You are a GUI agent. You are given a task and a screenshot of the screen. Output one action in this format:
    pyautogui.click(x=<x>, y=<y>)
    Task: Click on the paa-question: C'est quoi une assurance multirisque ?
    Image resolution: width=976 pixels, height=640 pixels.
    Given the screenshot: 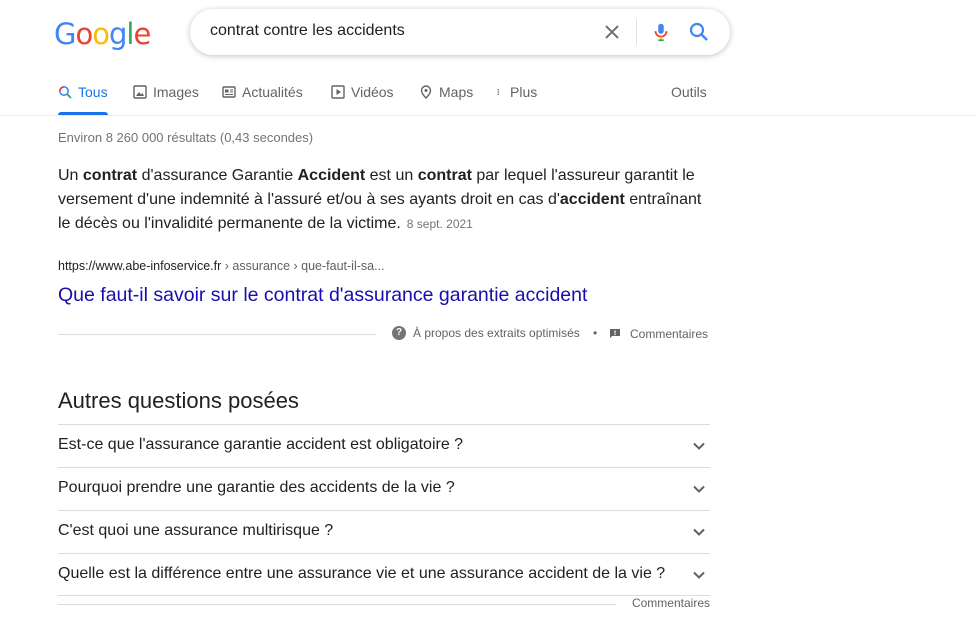 What is the action you would take?
    pyautogui.click(x=384, y=531)
    